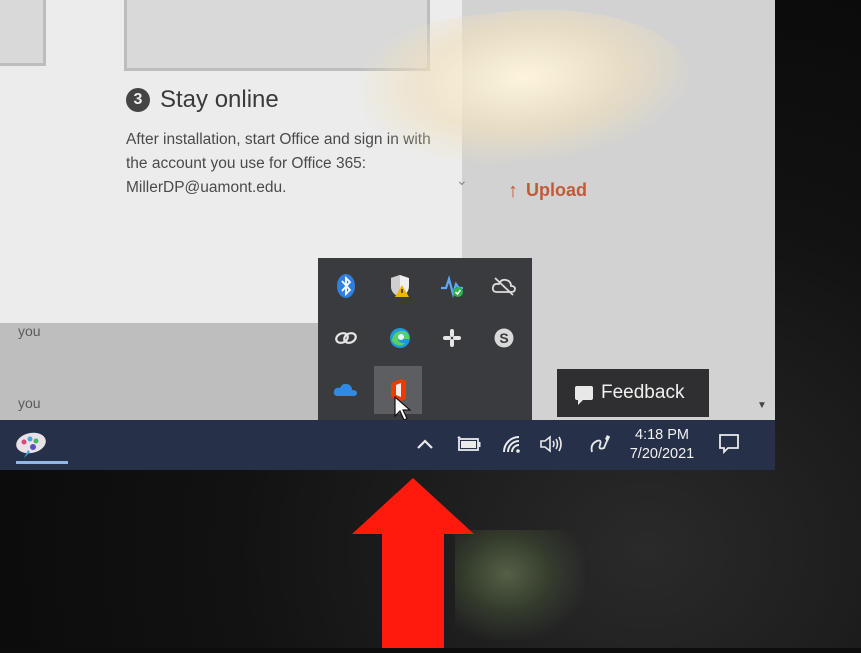 The height and width of the screenshot is (653, 861). I want to click on edge-browser-icon, so click(400, 338).